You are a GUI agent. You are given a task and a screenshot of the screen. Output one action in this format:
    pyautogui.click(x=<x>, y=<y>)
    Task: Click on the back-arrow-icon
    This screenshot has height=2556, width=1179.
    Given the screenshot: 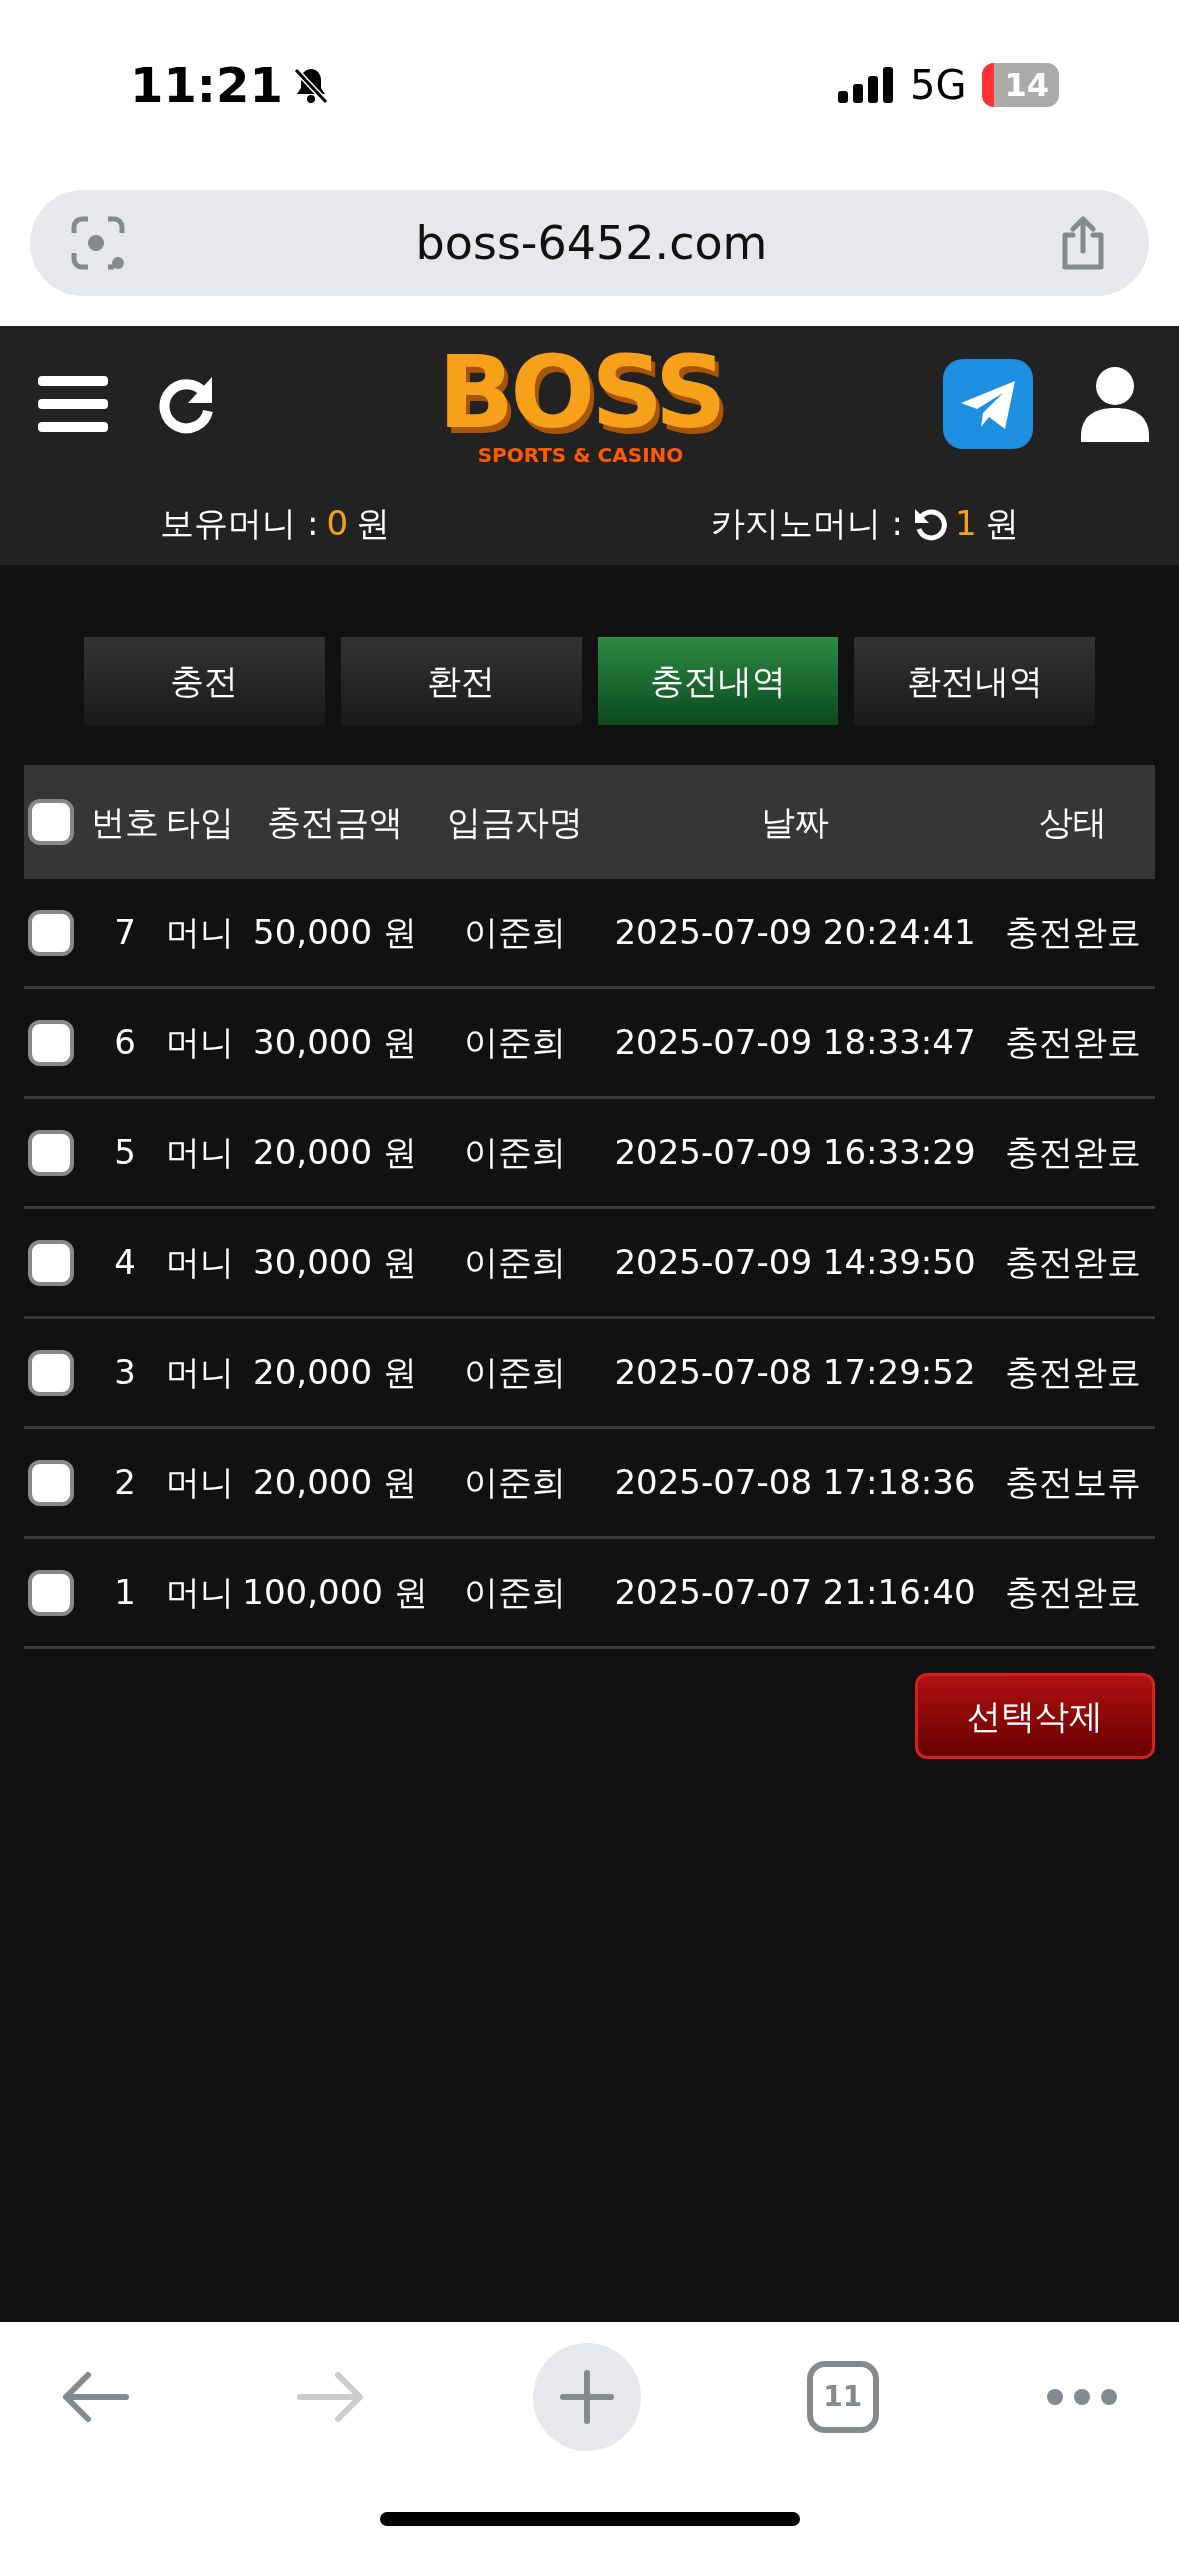 What is the action you would take?
    pyautogui.click(x=95, y=2397)
    